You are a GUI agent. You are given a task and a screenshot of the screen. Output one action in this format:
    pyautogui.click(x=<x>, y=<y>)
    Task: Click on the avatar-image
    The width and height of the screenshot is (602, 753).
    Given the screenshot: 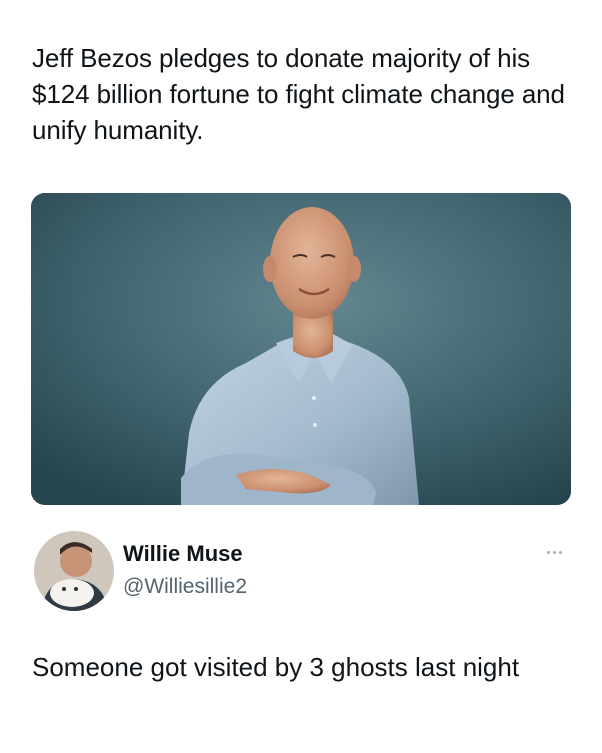 What is the action you would take?
    pyautogui.click(x=74, y=571)
    